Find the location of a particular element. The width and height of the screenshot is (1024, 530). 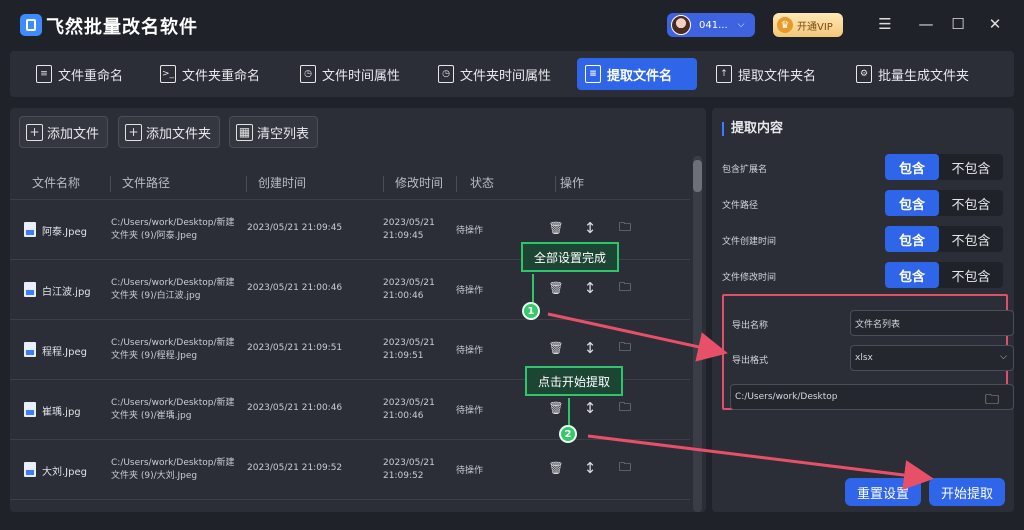

callout-step-2: 2 is located at coordinates (568, 434).